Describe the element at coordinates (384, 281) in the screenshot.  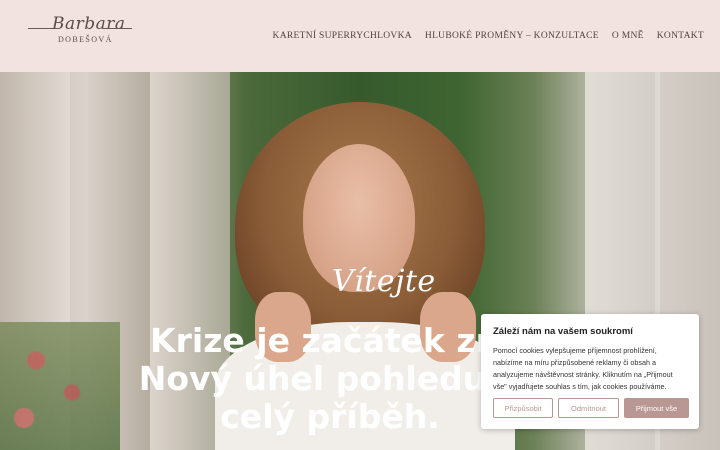
I see `hero-greeting: Vítejte` at that location.